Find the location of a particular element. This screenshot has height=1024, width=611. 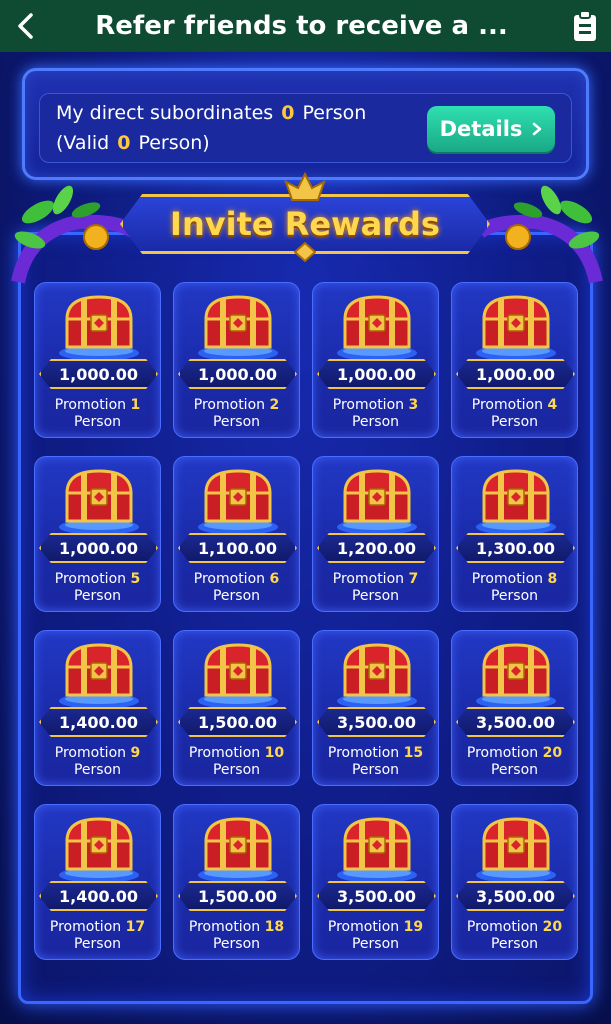

promotion-count: 15 is located at coordinates (413, 753).